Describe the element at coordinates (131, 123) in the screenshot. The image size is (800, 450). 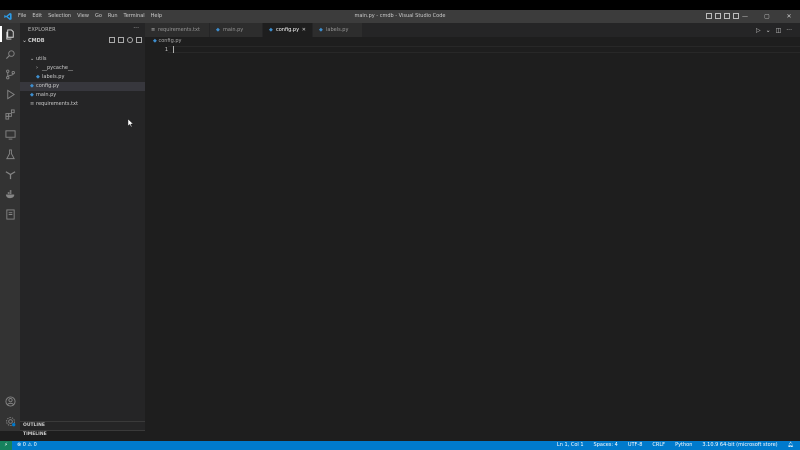
I see `mouse-pointer-icon` at that location.